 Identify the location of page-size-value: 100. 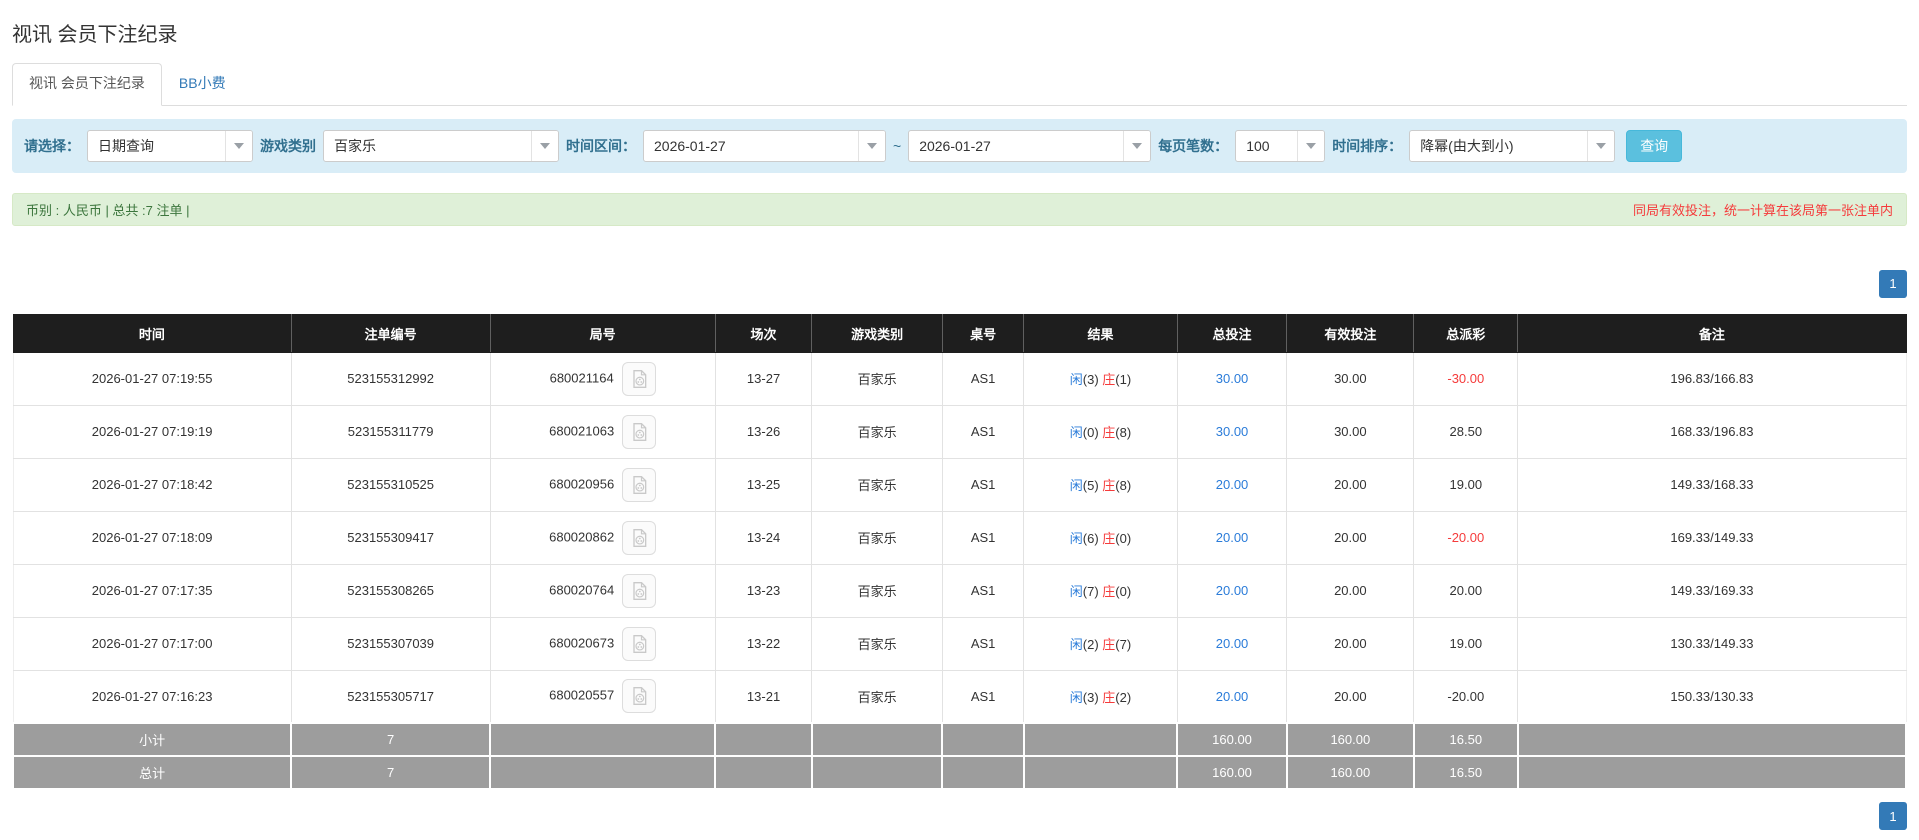
(1258, 145).